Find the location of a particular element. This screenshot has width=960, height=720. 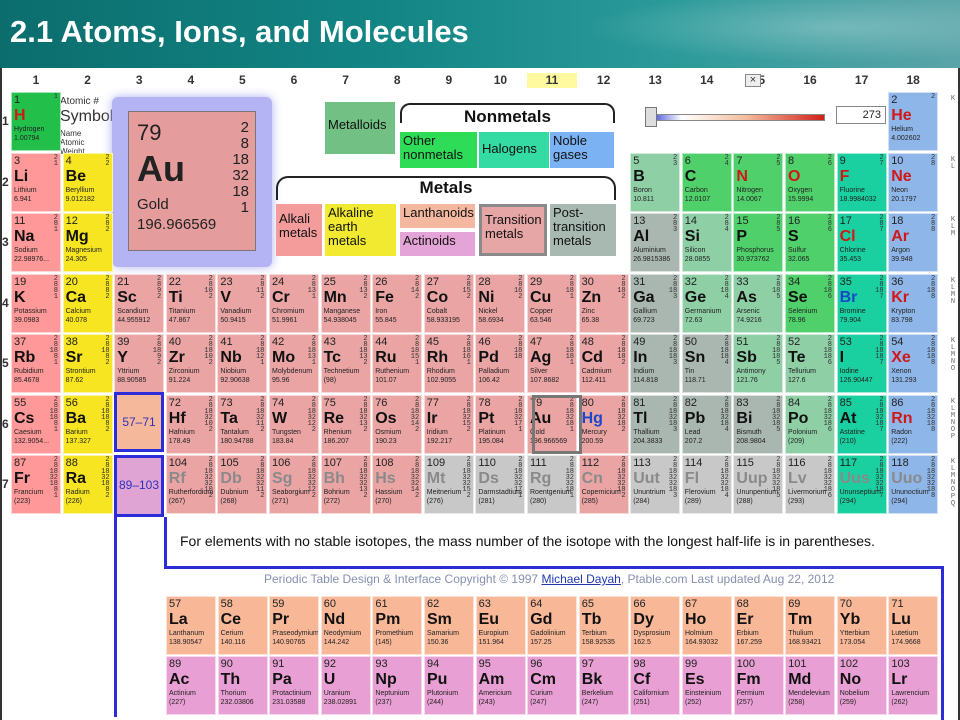

element-dy: 66 Dy Dysprosium 162.5 is located at coordinates (655, 625).